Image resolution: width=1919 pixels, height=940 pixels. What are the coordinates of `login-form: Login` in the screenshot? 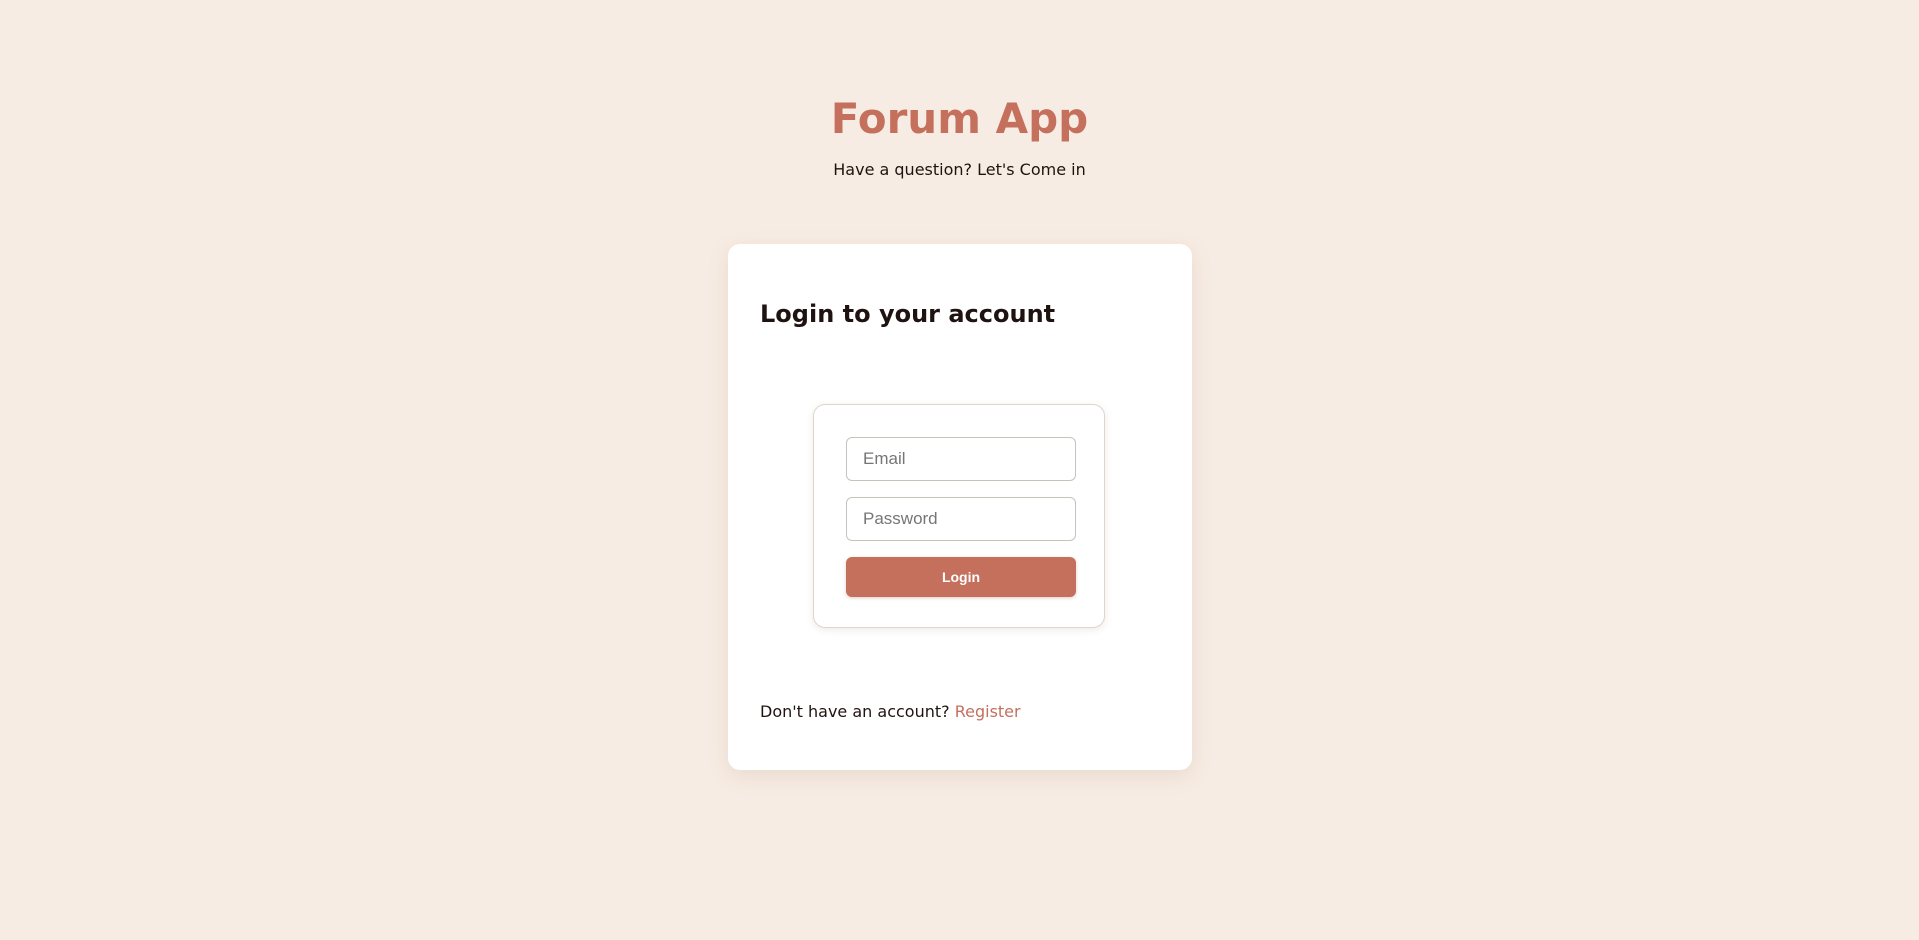 It's located at (959, 516).